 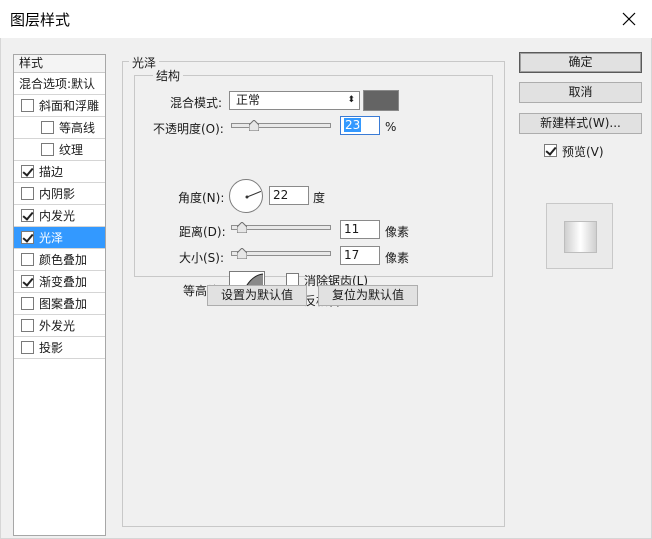 I want to click on blend-mode-value: 正常, so click(x=248, y=100).